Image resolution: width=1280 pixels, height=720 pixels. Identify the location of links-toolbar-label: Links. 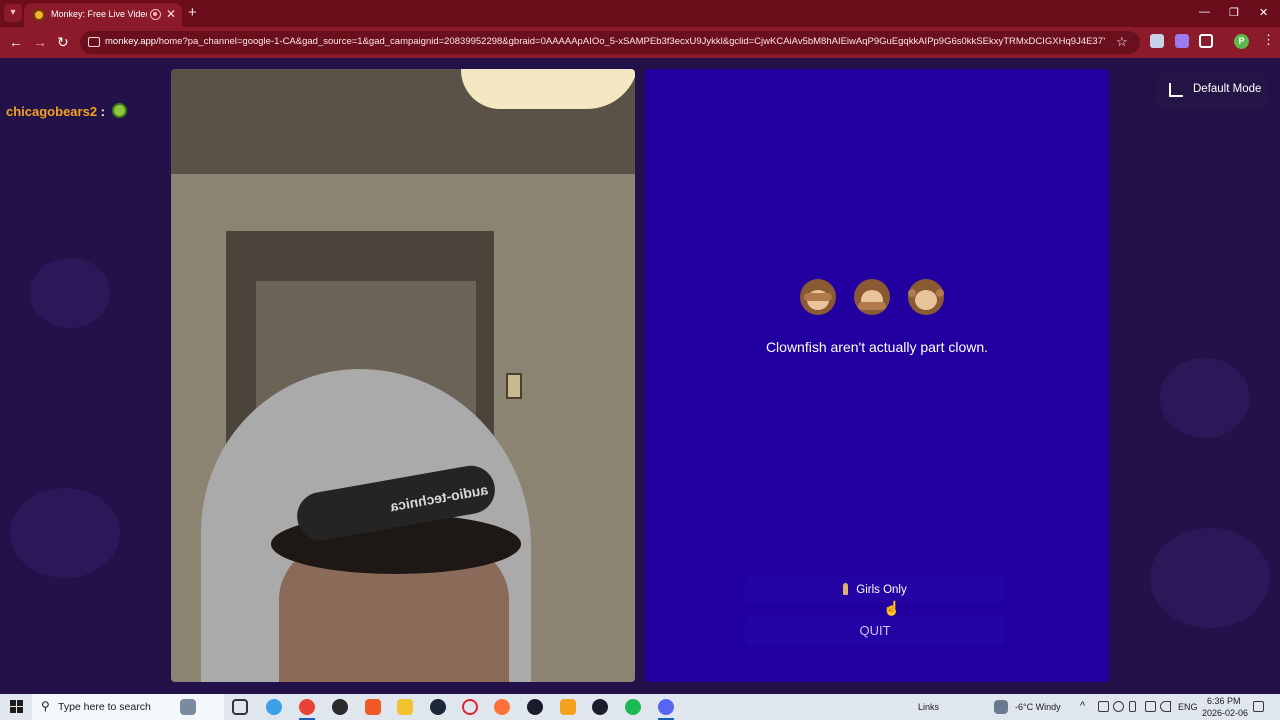
(928, 707).